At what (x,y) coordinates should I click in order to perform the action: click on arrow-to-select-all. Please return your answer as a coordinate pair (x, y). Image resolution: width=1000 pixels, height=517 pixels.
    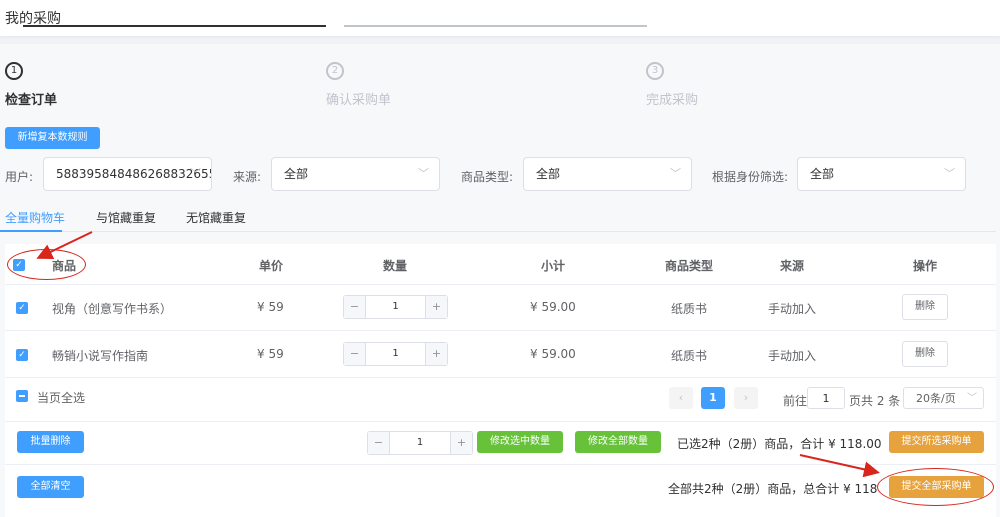
    Looking at the image, I should click on (64, 245).